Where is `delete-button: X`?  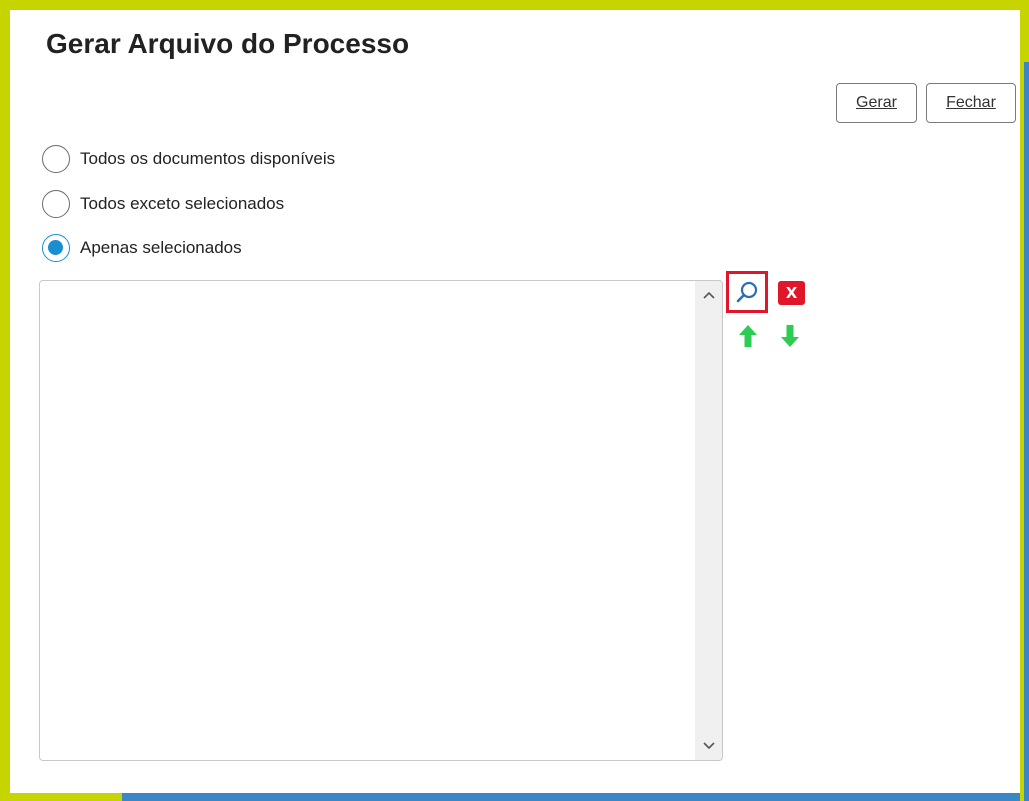
delete-button: X is located at coordinates (791, 293).